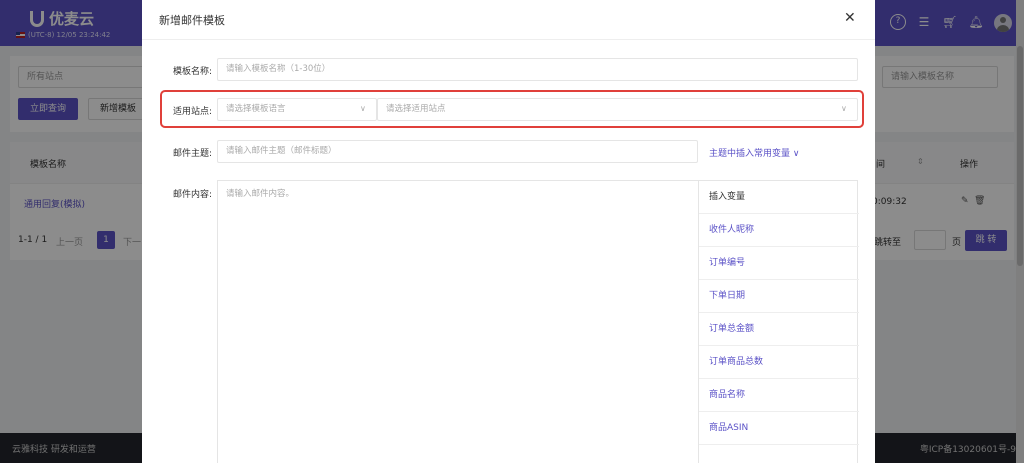 The width and height of the screenshot is (1024, 463). I want to click on insert-subject-variables-link: 主题中插入常用变量 ∨, so click(754, 152).